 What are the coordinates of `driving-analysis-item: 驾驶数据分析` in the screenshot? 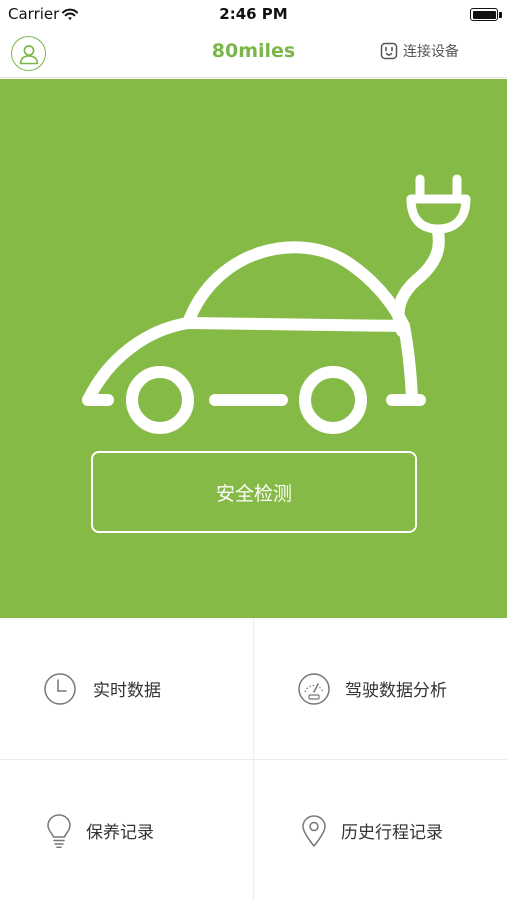 It's located at (380, 688).